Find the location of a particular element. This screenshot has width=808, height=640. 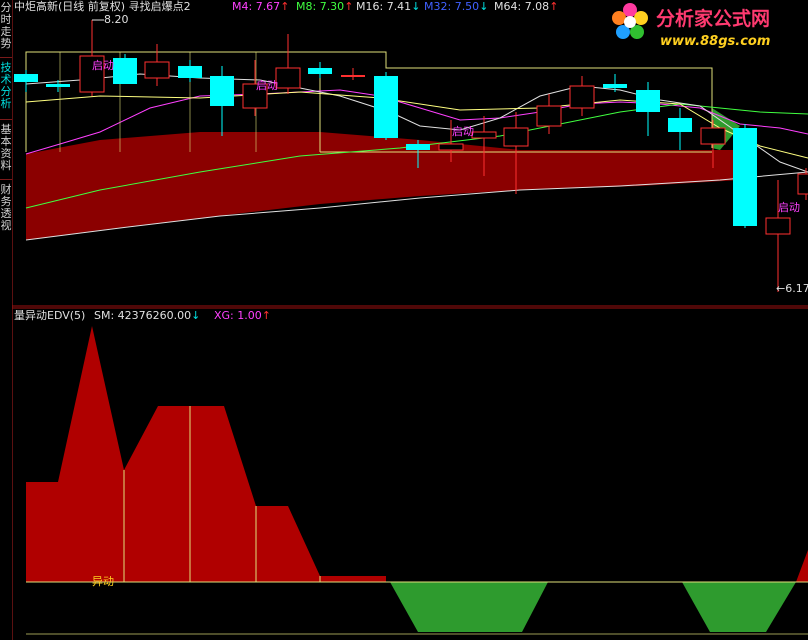

ma32-legend: M32: 7.50↓ is located at coordinates (456, 6).